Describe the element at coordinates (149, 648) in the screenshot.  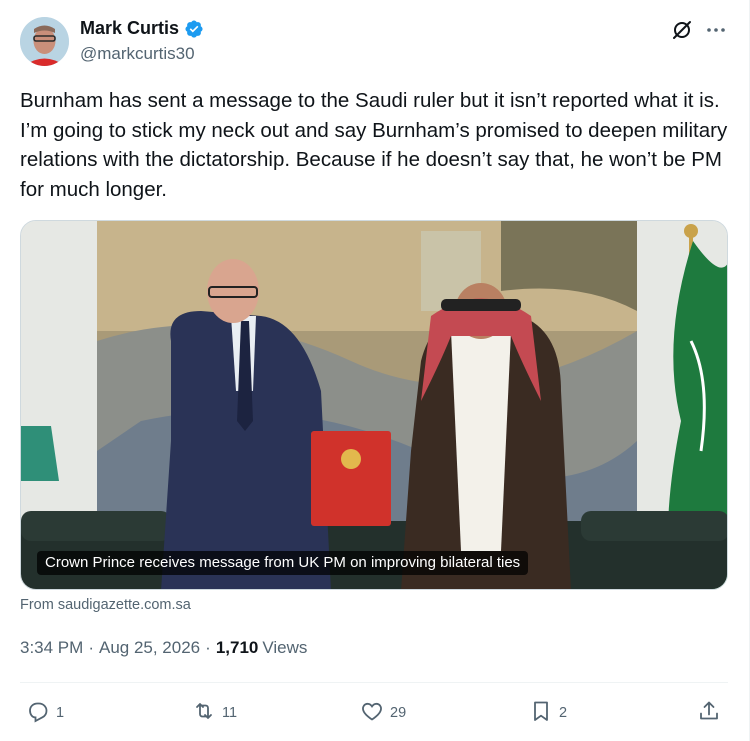
I see `tweet-date: Aug 25, 2026` at that location.